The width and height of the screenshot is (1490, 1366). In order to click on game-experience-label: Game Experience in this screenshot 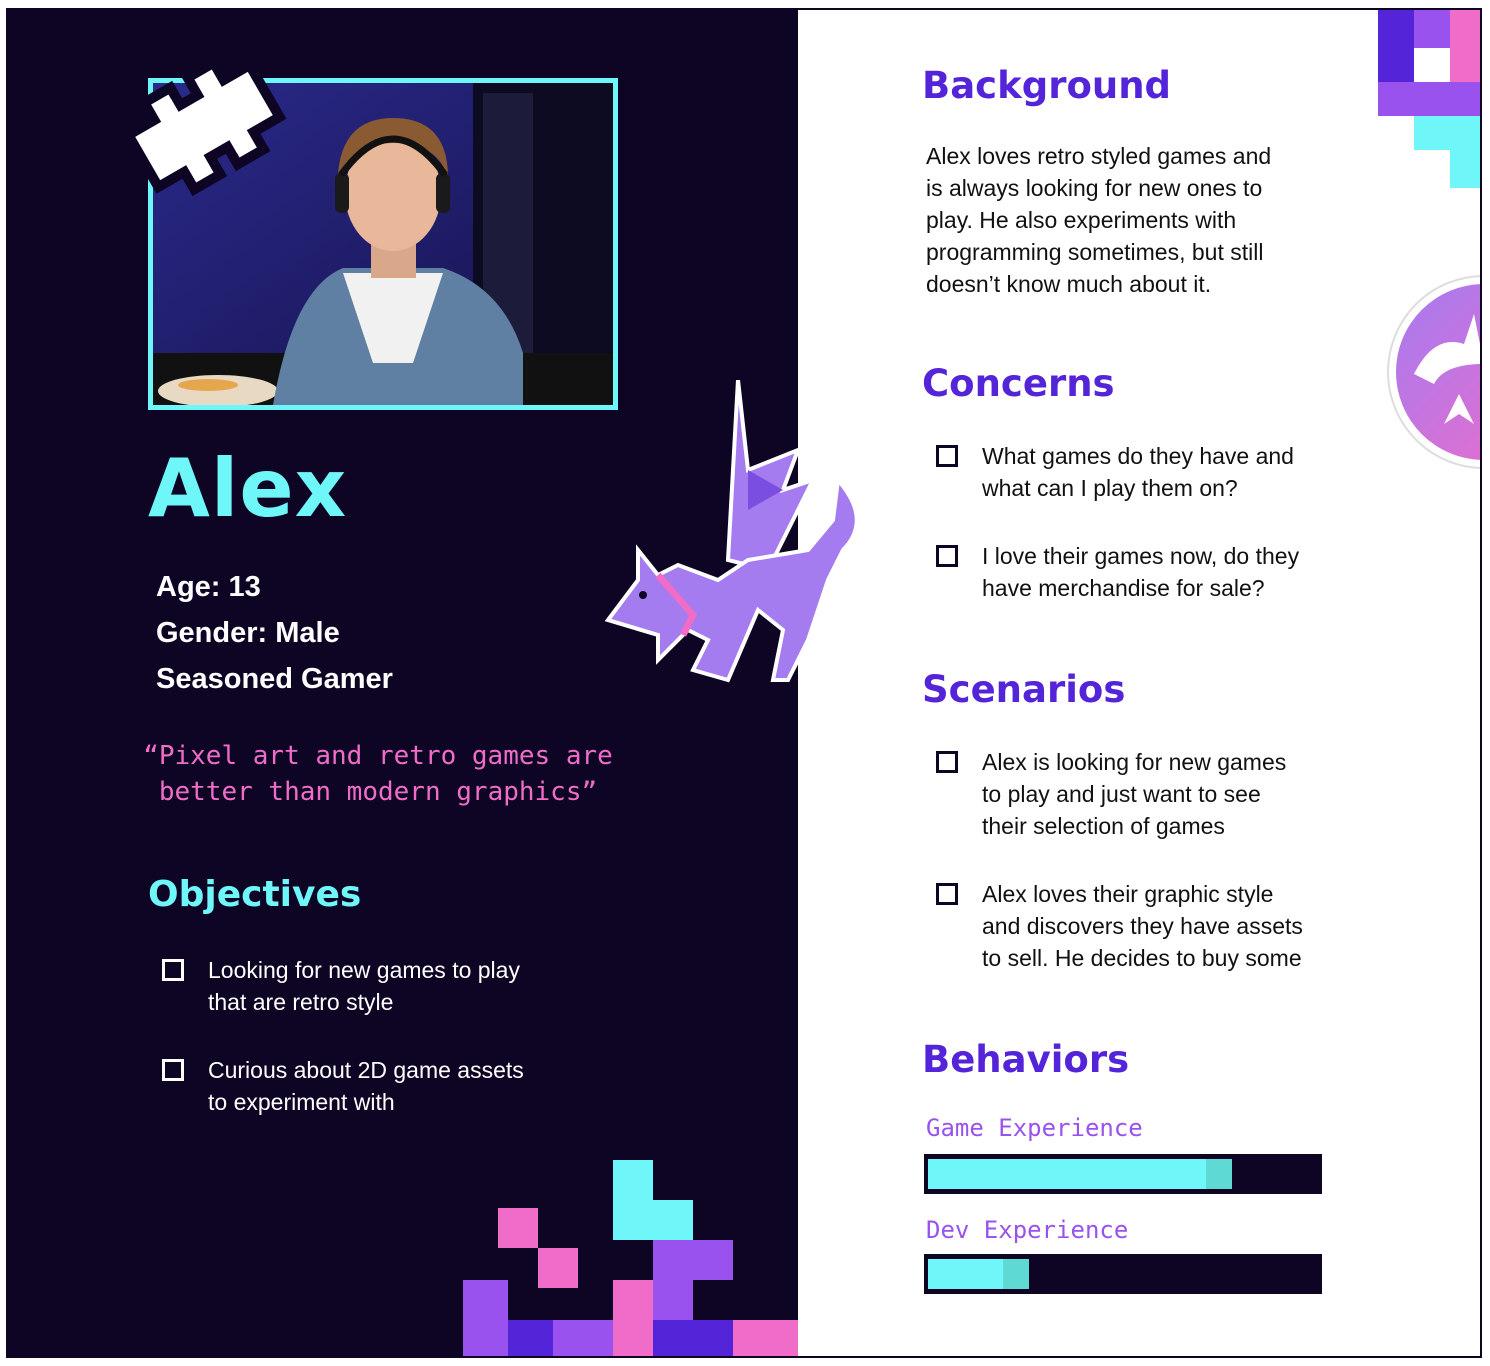, I will do `click(1034, 1128)`.